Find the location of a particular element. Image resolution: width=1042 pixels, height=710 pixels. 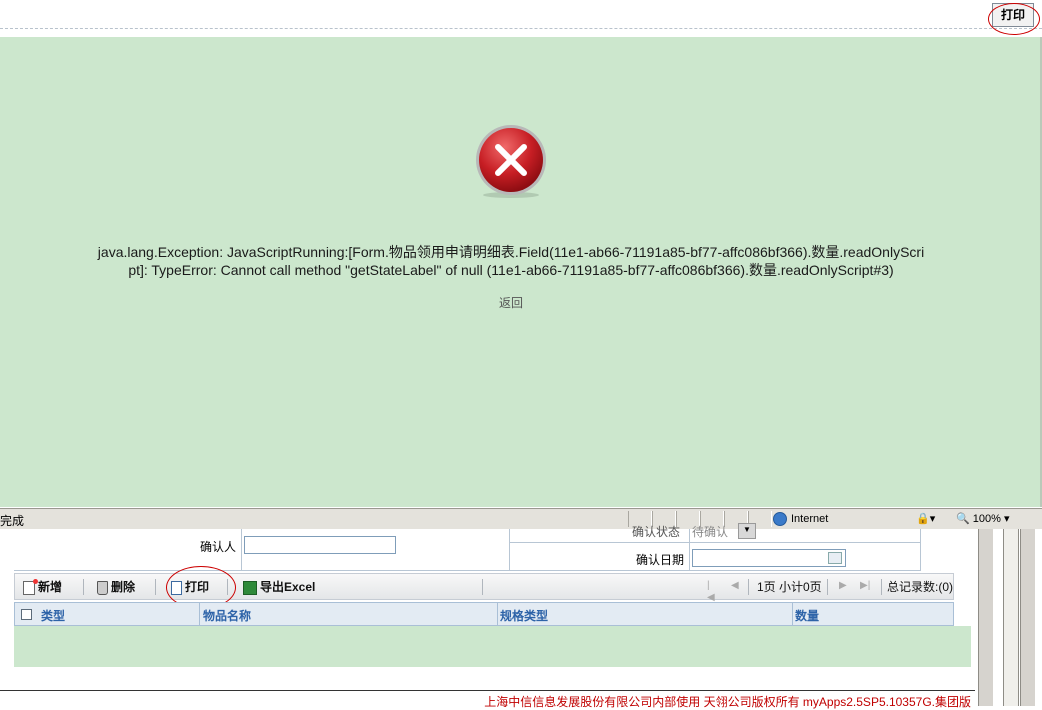

first-page-icon: |◀ is located at coordinates (712, 591).